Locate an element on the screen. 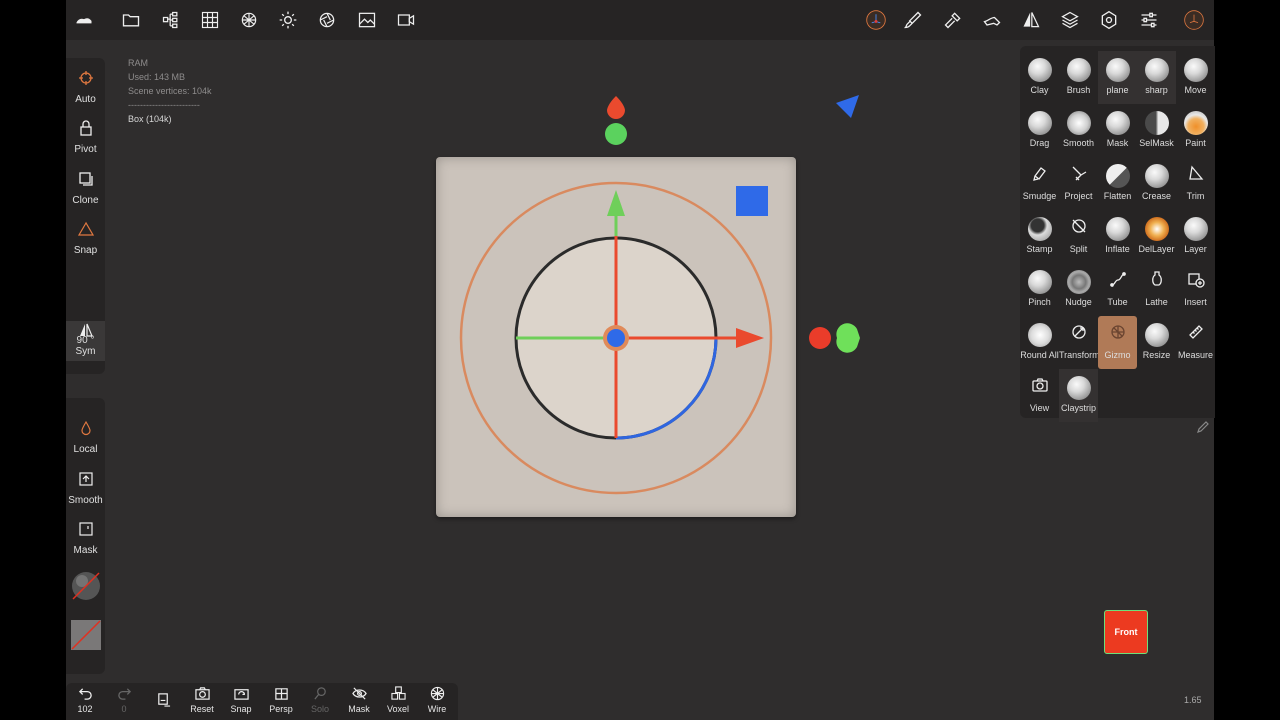  voxel-button: Voxel is located at coordinates (398, 700).